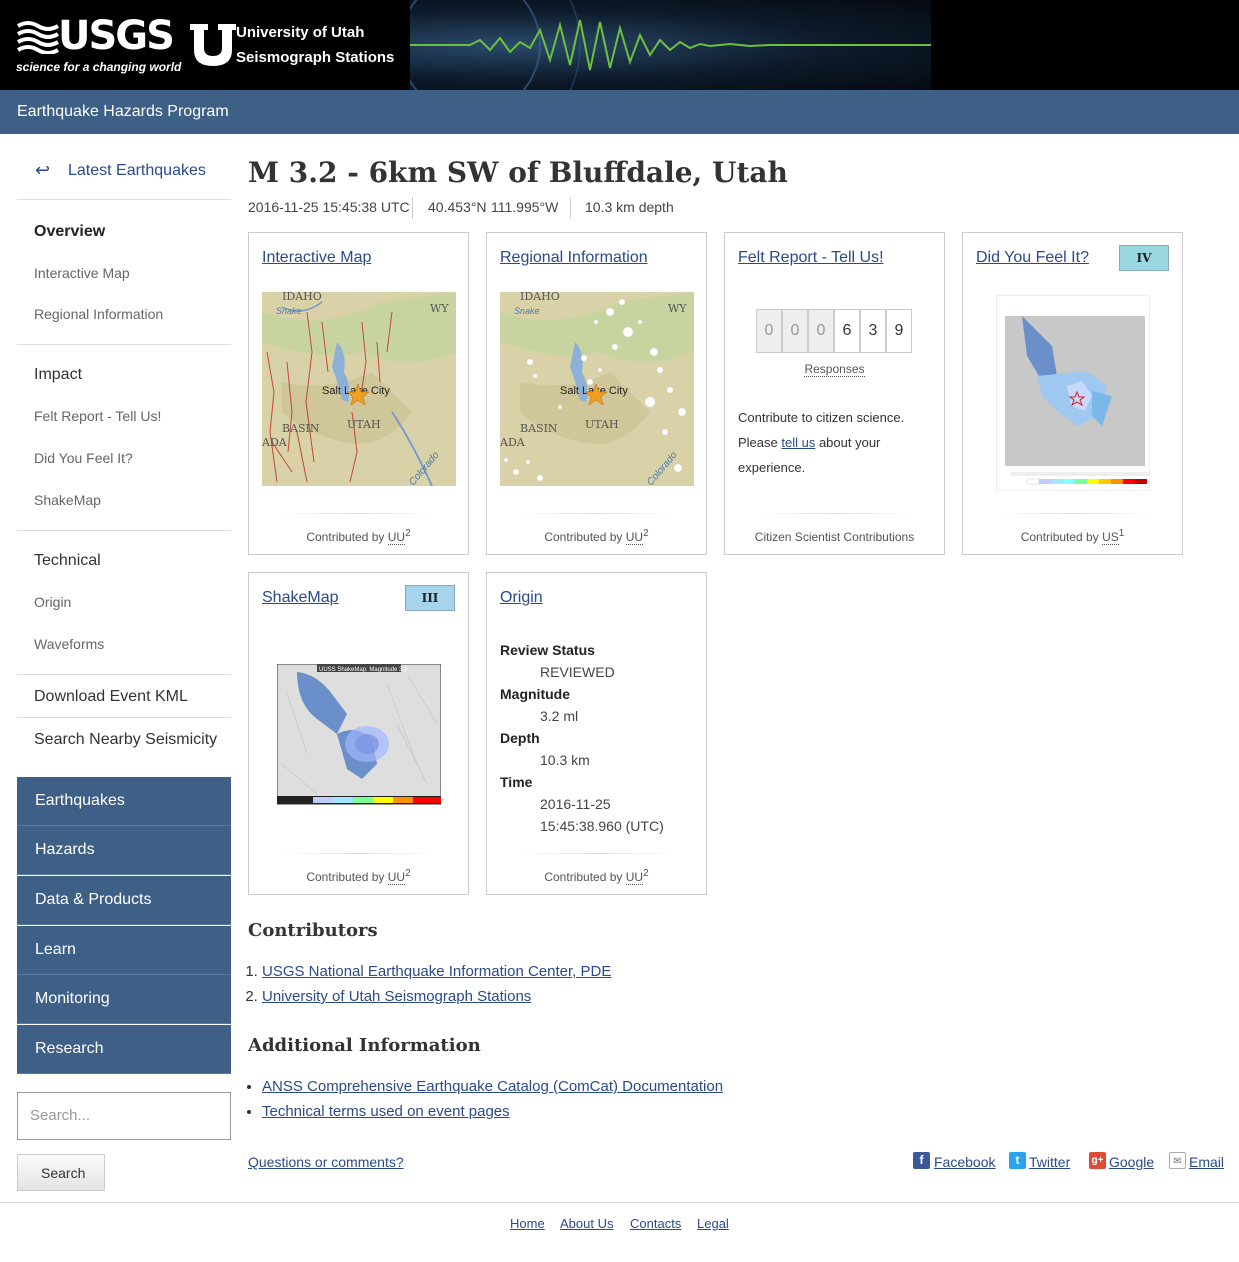 Image resolution: width=1239 pixels, height=1262 pixels. Describe the element at coordinates (518, 172) in the screenshot. I see `page-title: M 3.2 - 6km SW of Bluffdale, Utah` at that location.